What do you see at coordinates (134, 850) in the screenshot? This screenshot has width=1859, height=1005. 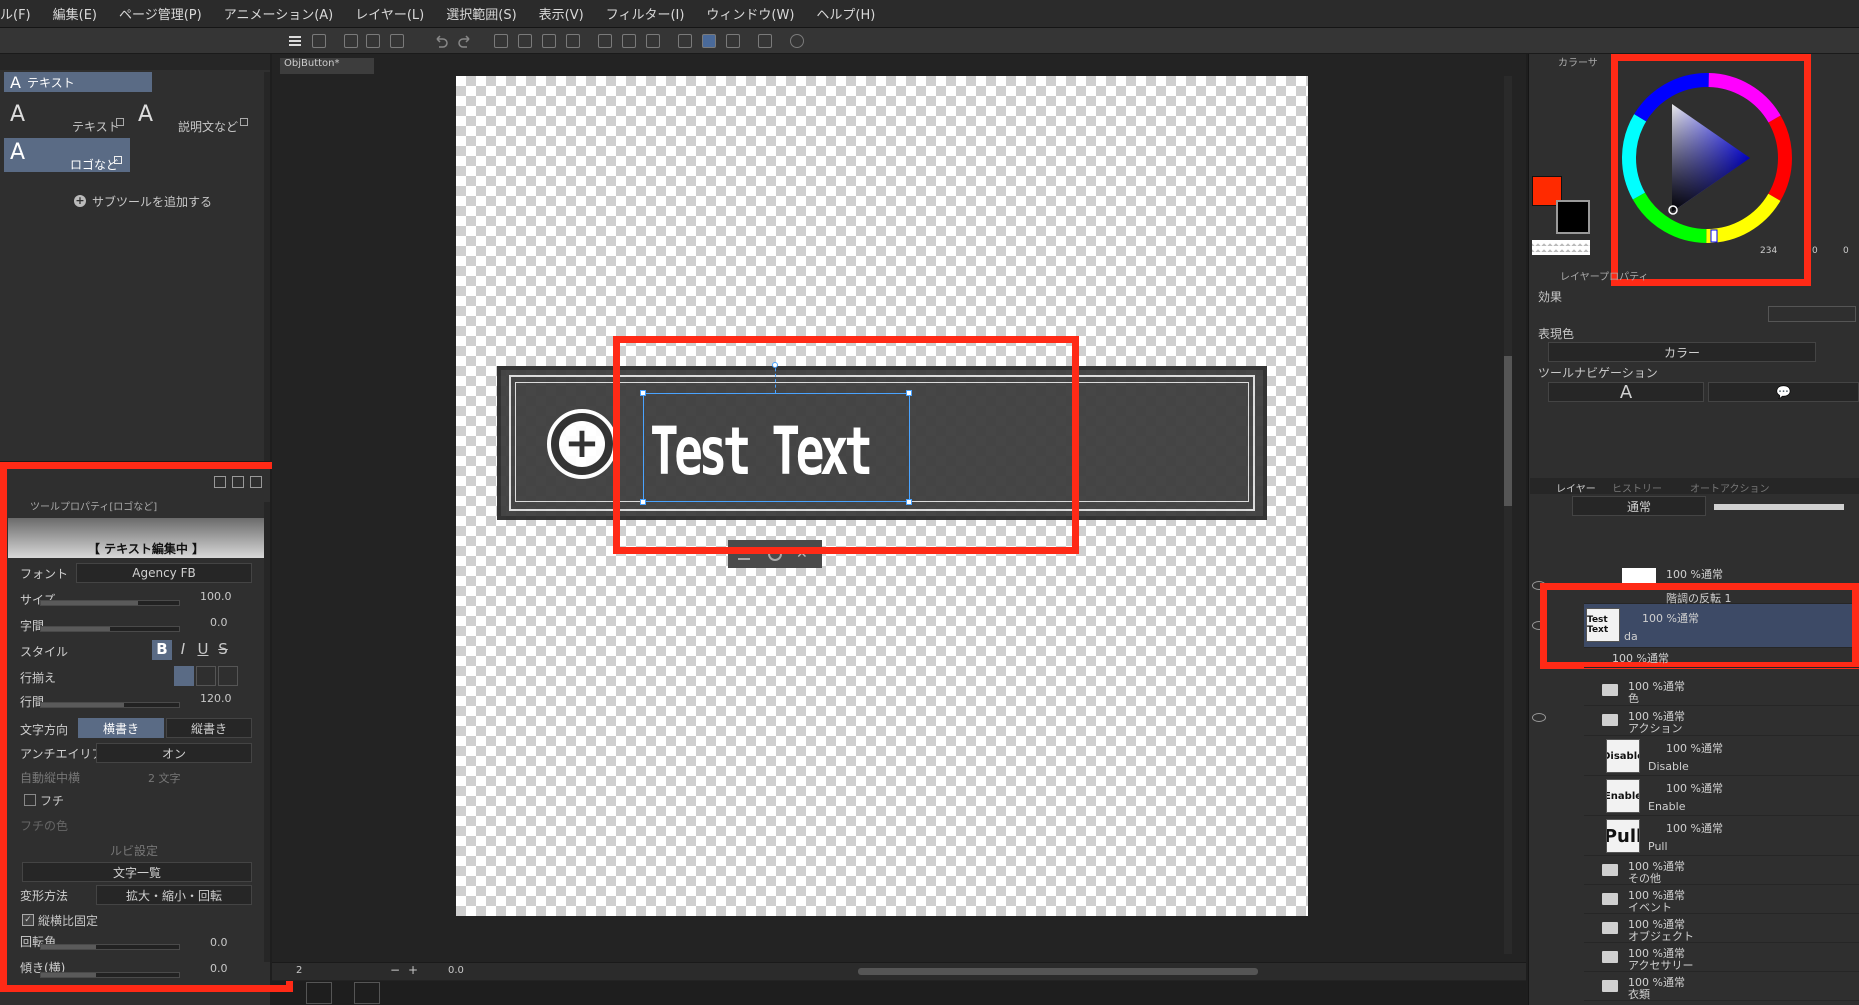 I see `ruby-button: ルビ設定` at bounding box center [134, 850].